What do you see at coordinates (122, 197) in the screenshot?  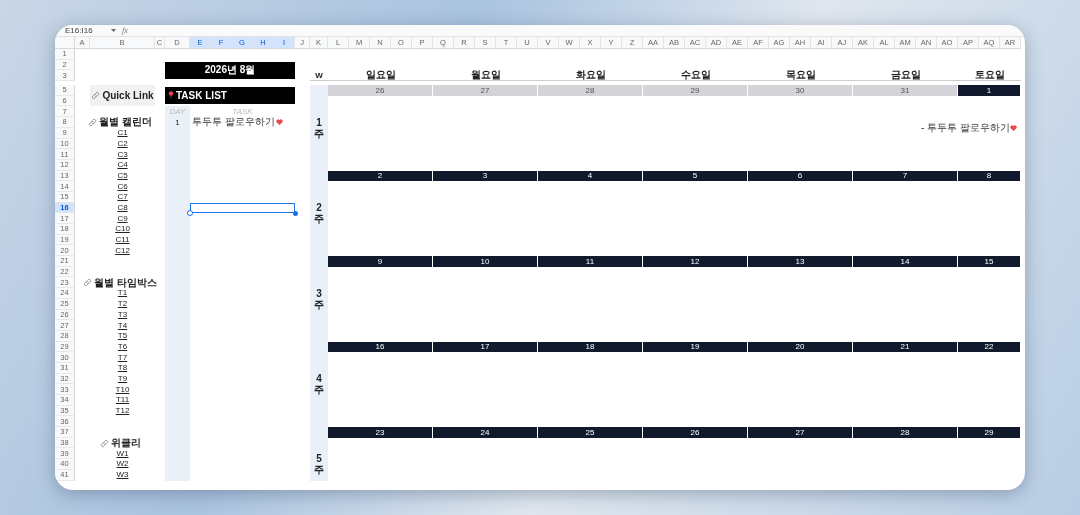 I see `sheet-link: C7` at bounding box center [122, 197].